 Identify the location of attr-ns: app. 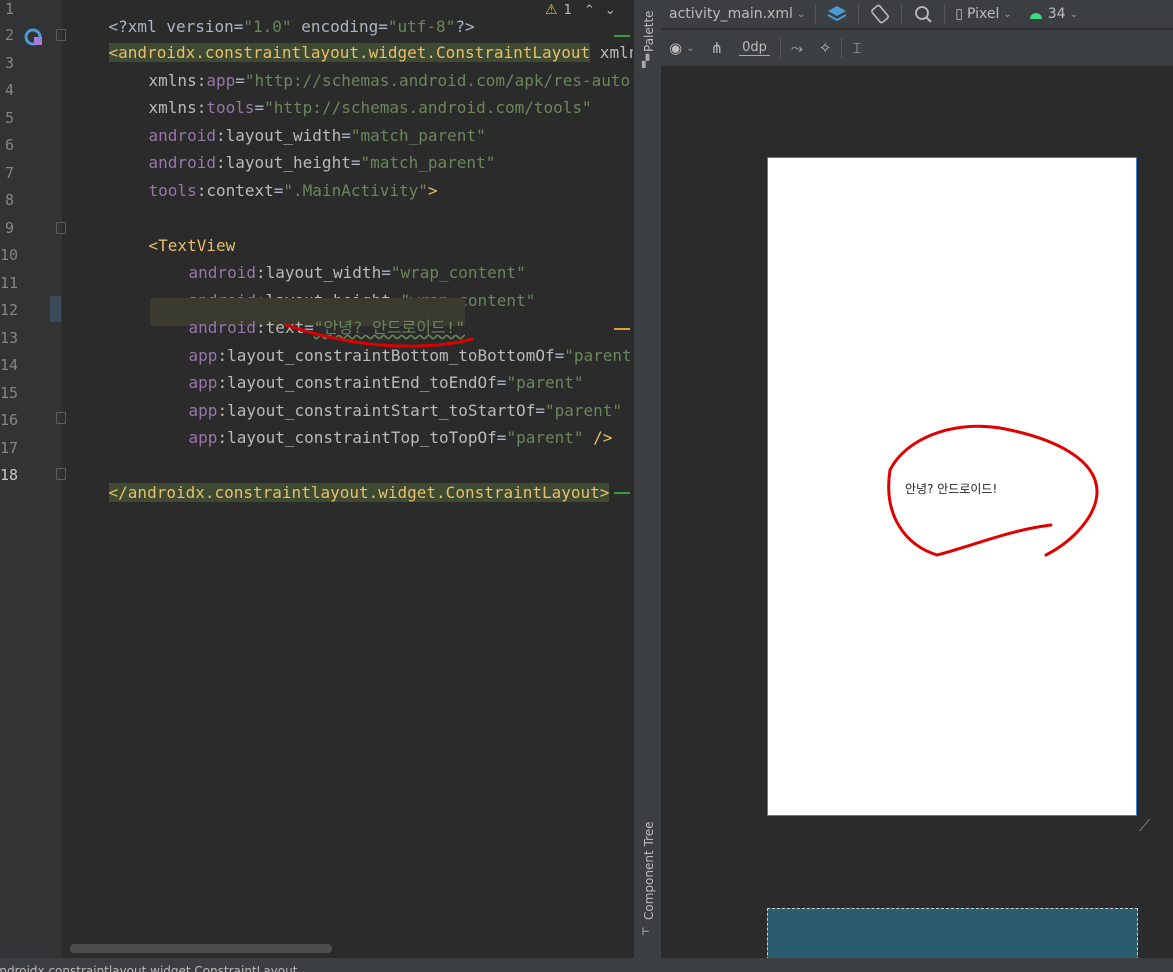
(203, 437).